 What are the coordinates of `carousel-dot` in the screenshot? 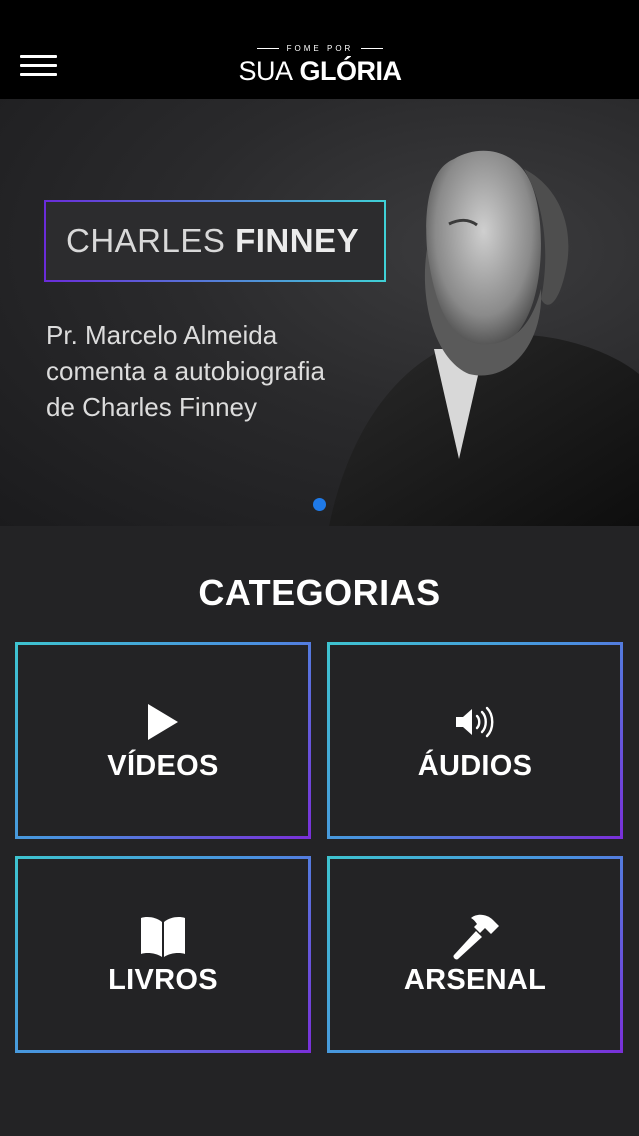 It's located at (319, 504).